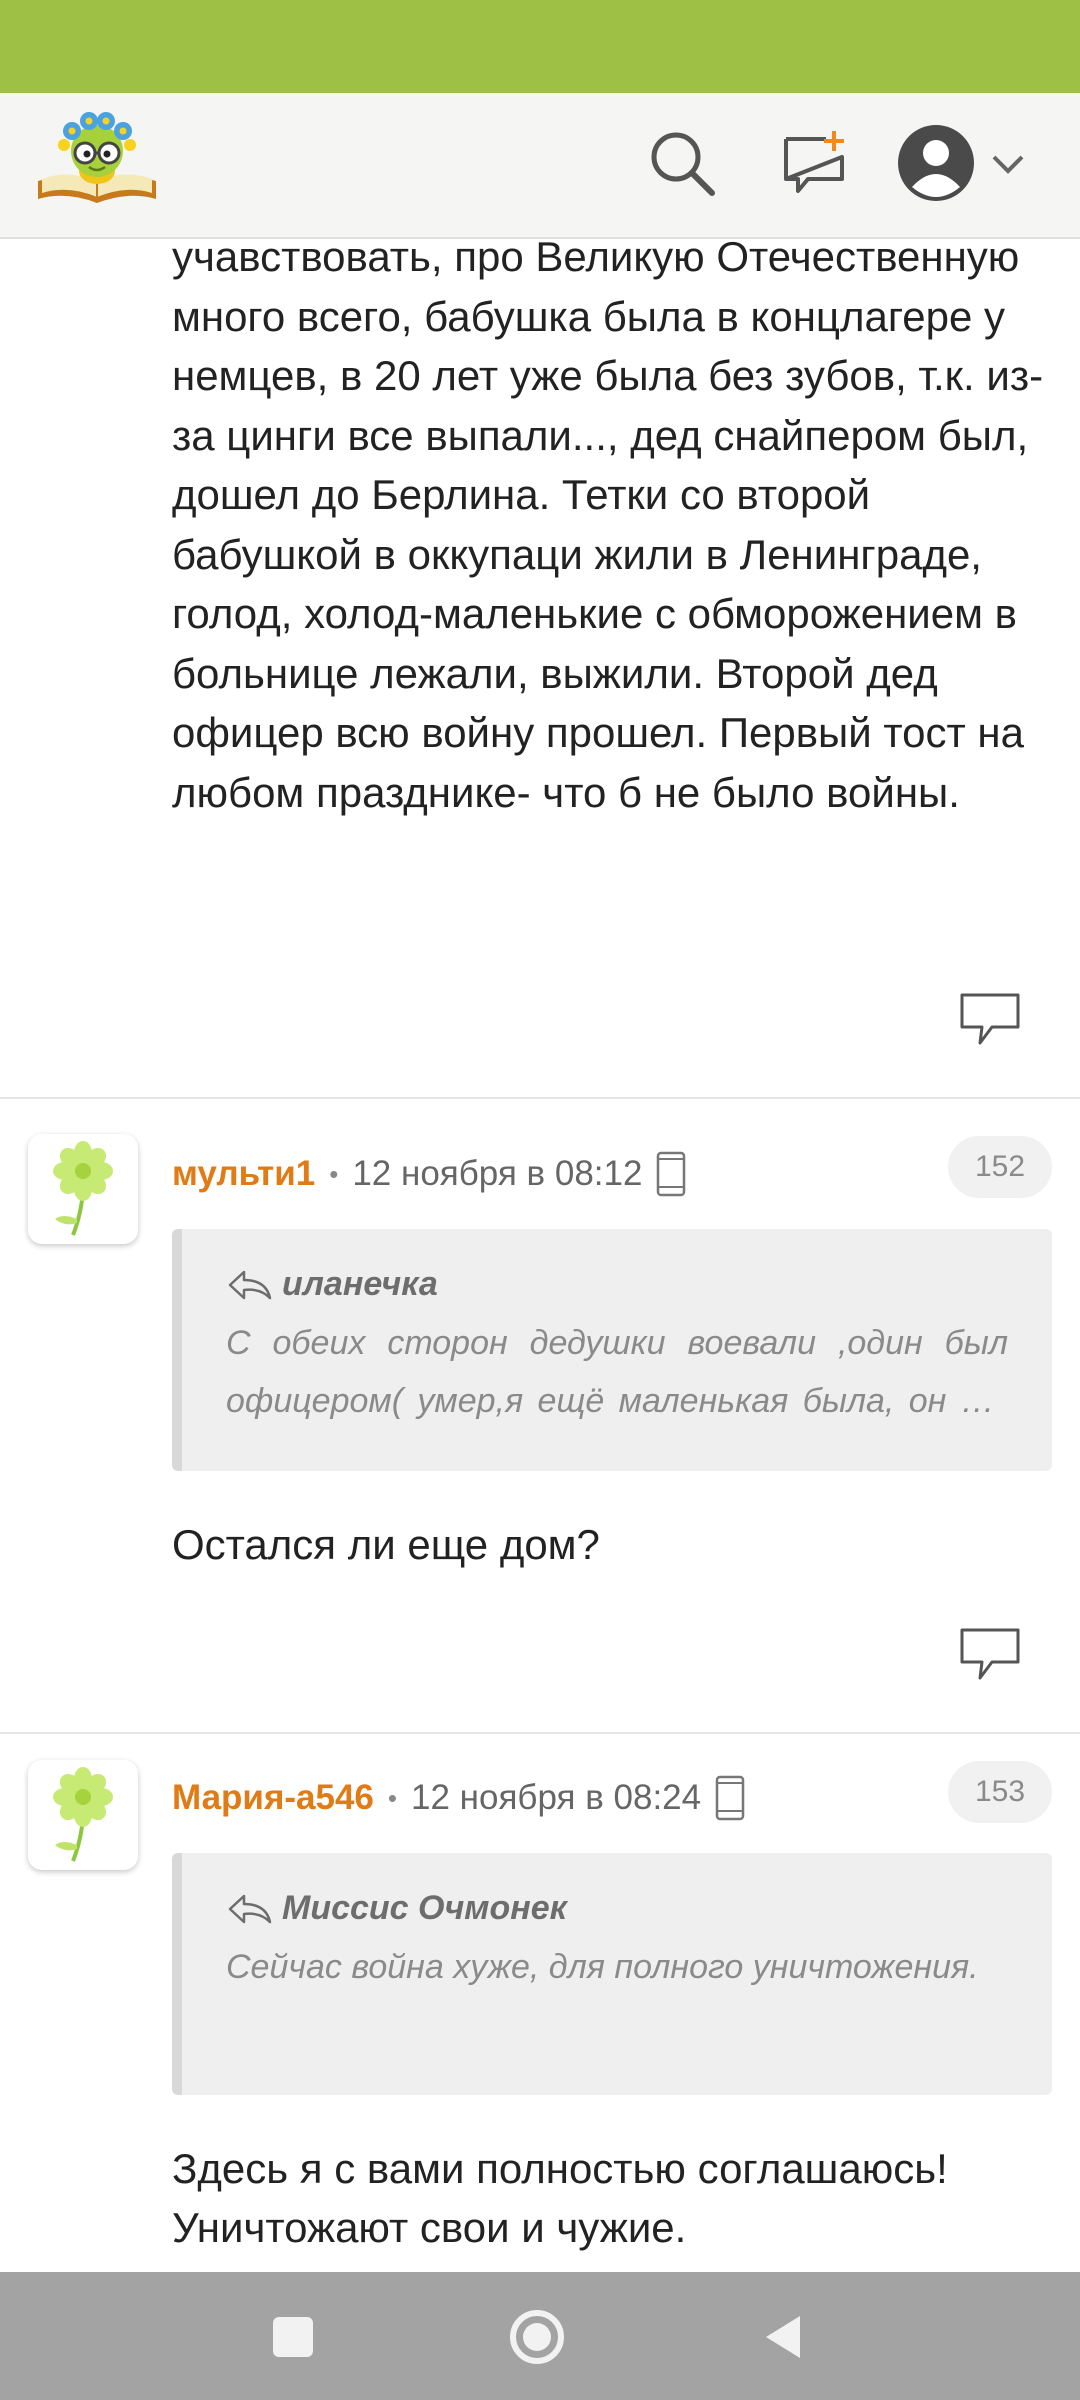 The width and height of the screenshot is (1080, 2400). What do you see at coordinates (936, 163) in the screenshot?
I see `user-avatar-icon` at bounding box center [936, 163].